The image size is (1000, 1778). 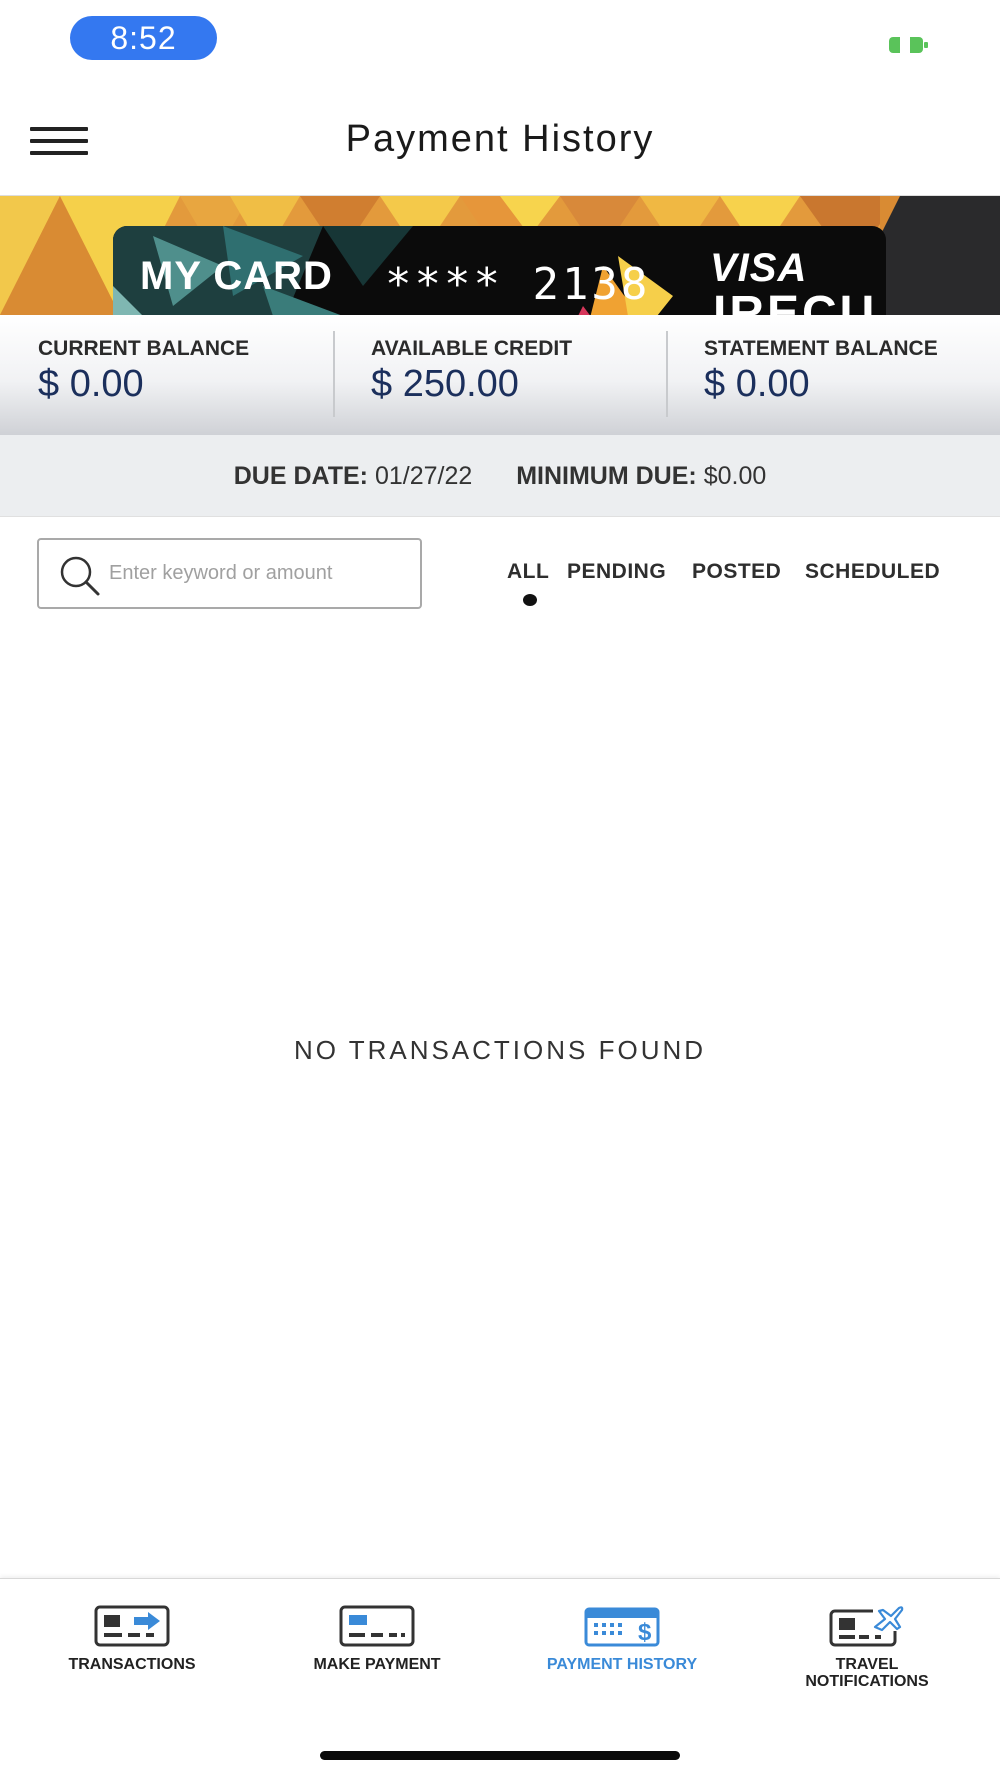 I want to click on statement-balance: STATEMENT BALANCE $ 0.00, so click(x=832, y=375).